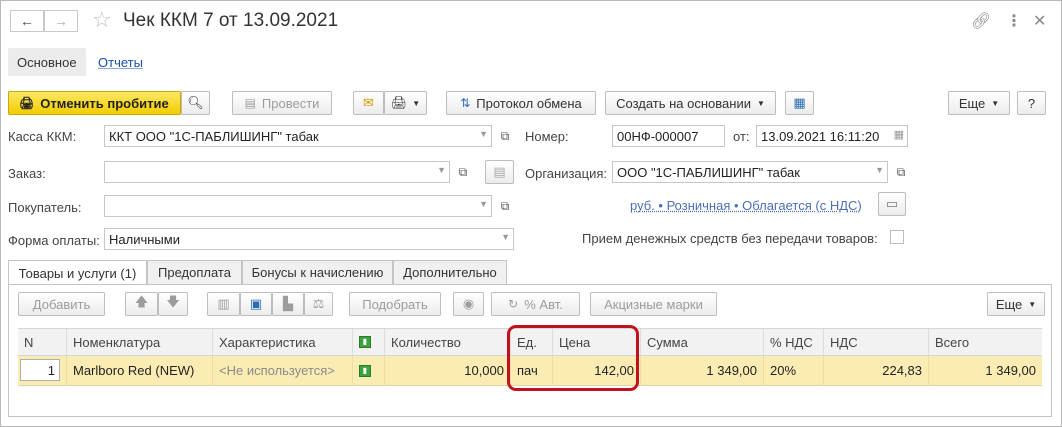 This screenshot has height=427, width=1062. Describe the element at coordinates (309, 239) in the screenshot. I see `payment-field: Наличными ▼` at that location.